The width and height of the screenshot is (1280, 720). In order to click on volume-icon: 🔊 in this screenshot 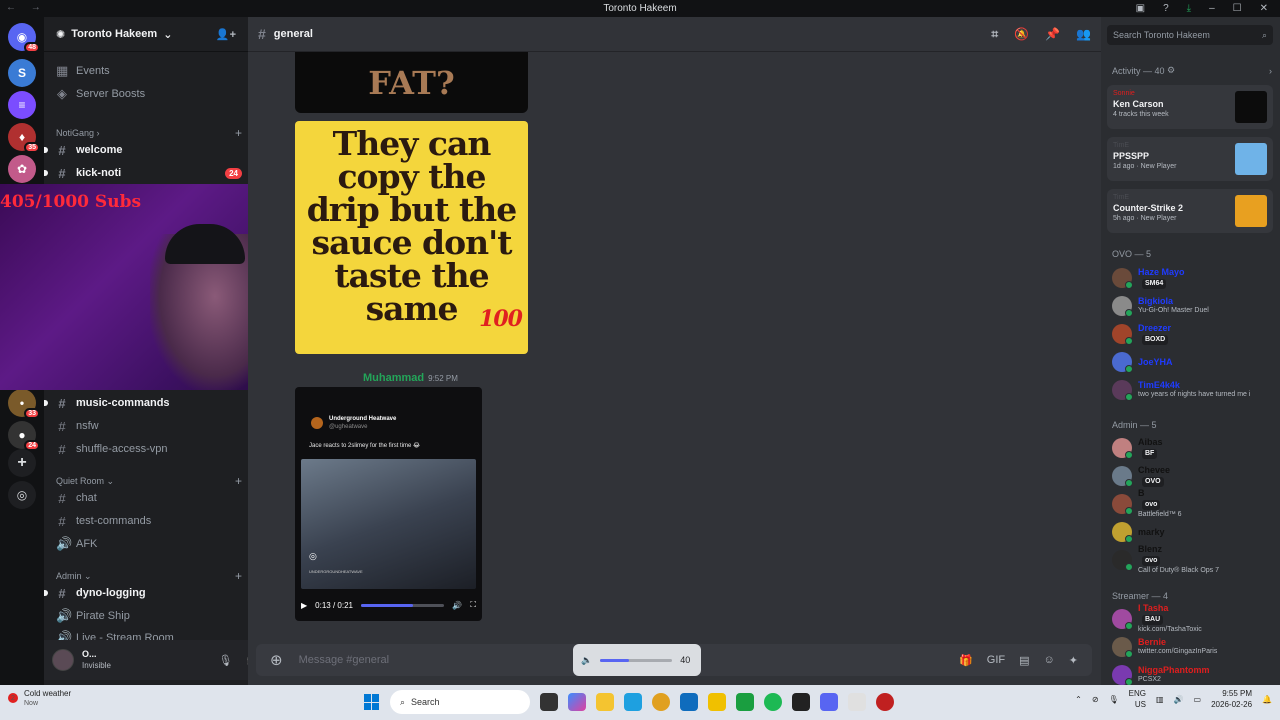, I will do `click(457, 605)`.